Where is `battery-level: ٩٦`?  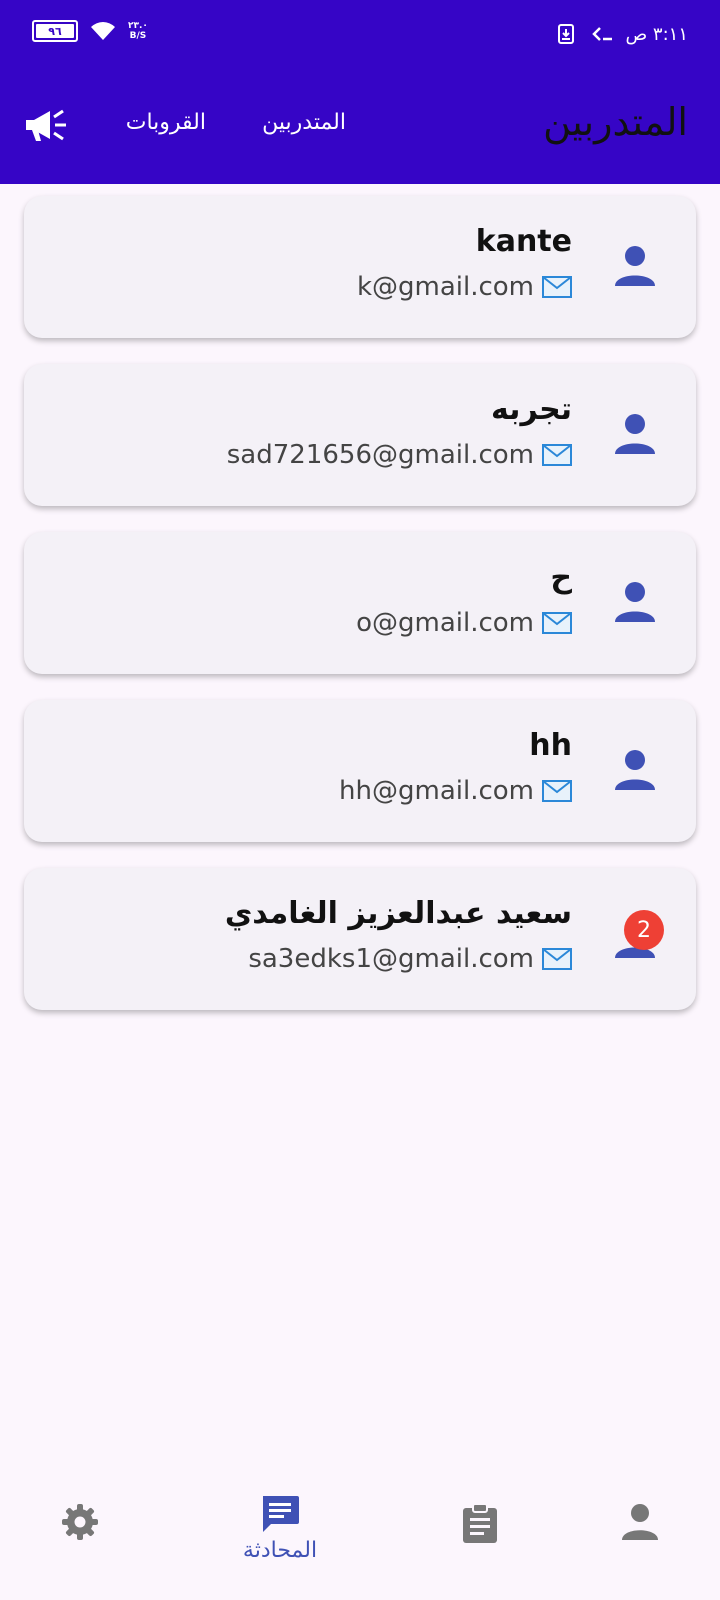
battery-level: ٩٦ is located at coordinates (55, 31).